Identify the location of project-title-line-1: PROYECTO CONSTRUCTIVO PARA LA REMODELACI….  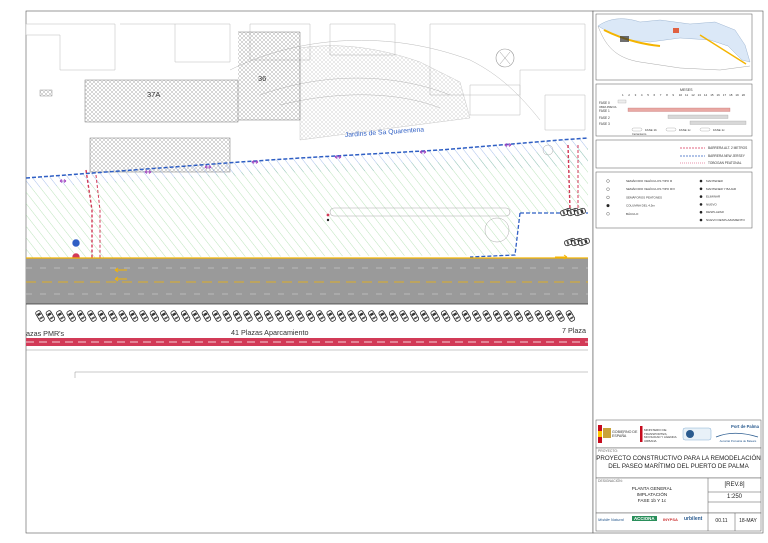
(678, 458).